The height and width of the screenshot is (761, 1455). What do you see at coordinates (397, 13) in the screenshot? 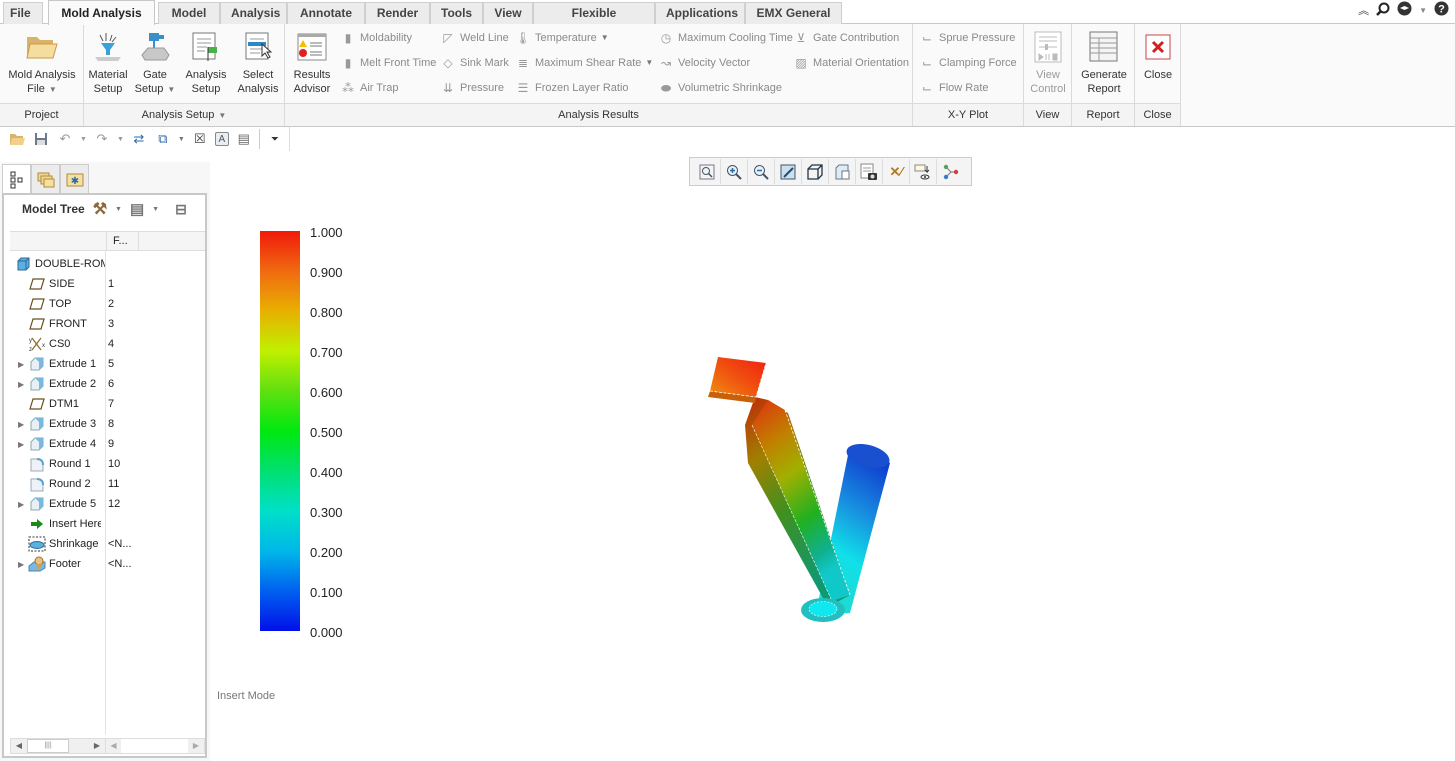
I see `tab-render: Render` at bounding box center [397, 13].